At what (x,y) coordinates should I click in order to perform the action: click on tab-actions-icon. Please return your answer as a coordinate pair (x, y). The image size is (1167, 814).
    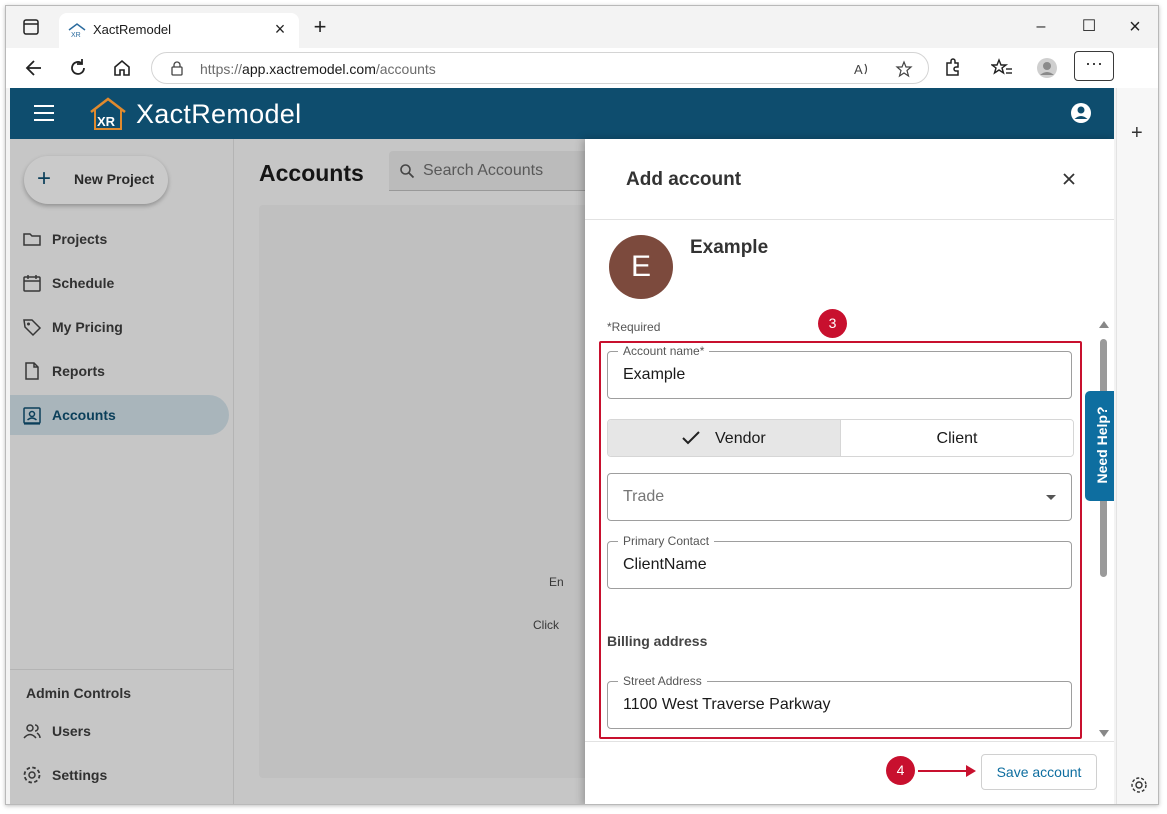
    Looking at the image, I should click on (31, 27).